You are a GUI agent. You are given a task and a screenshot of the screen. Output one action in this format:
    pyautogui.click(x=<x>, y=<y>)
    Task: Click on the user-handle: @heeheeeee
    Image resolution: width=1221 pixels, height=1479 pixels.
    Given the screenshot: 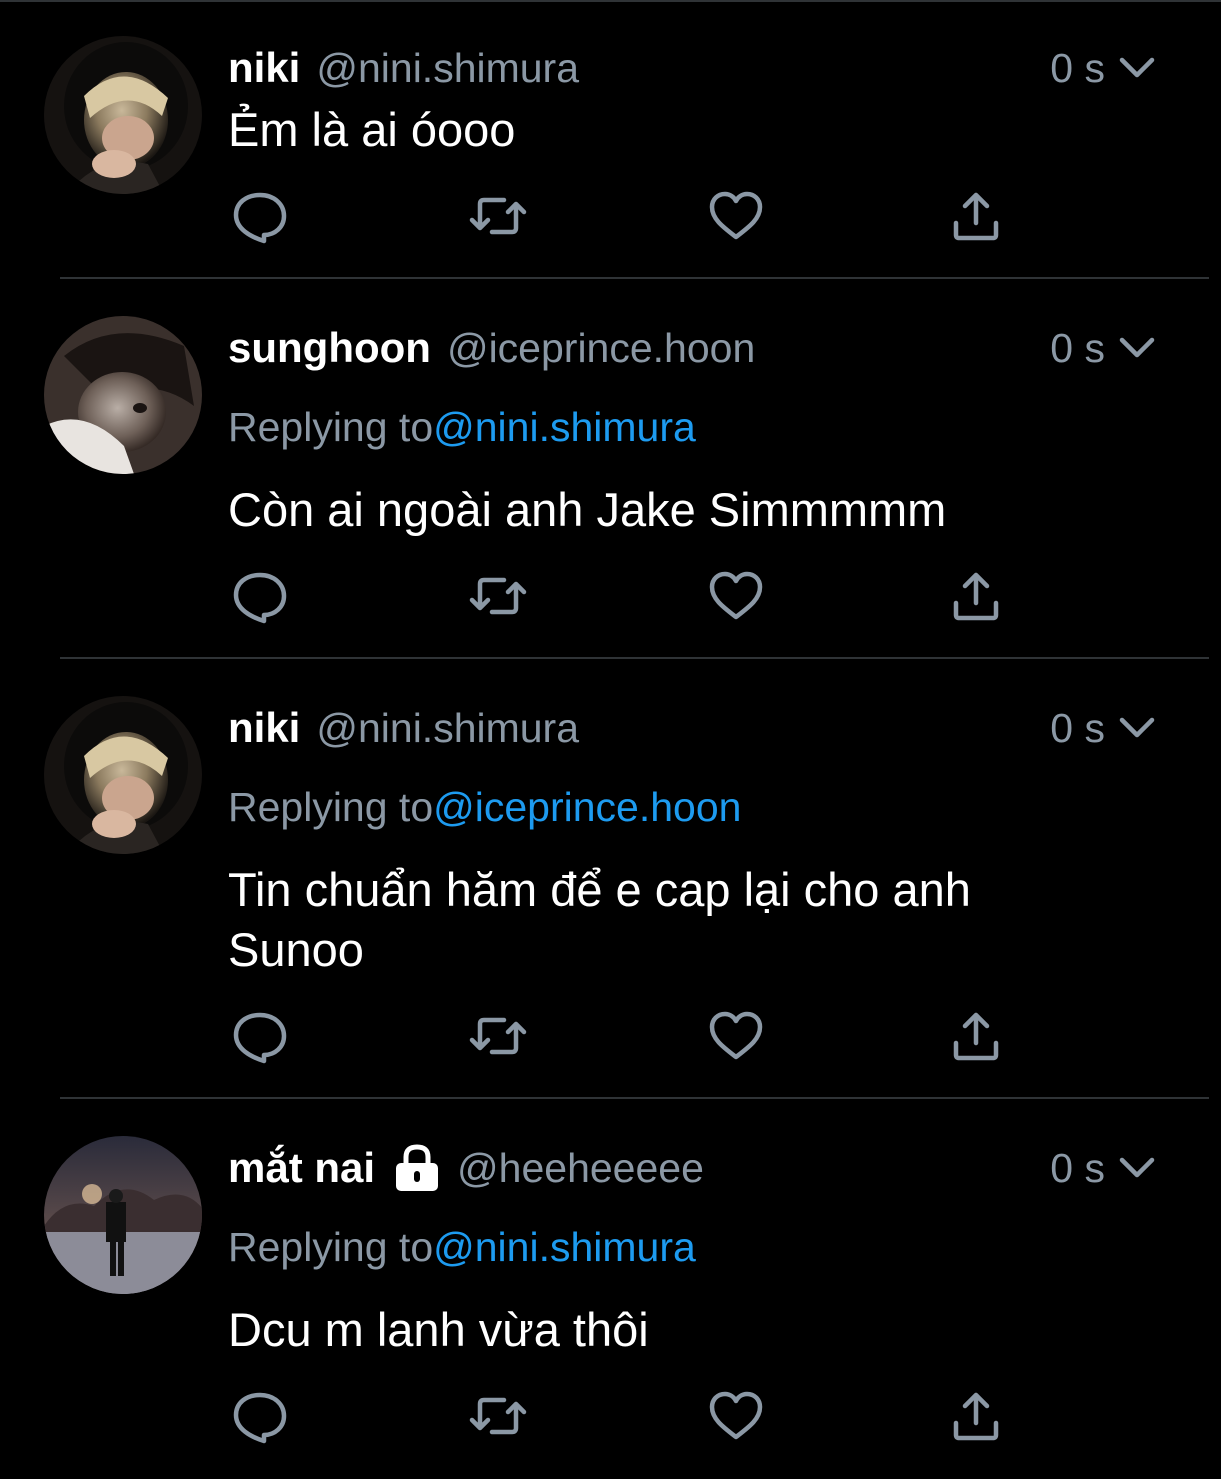 What is the action you would take?
    pyautogui.click(x=580, y=1168)
    